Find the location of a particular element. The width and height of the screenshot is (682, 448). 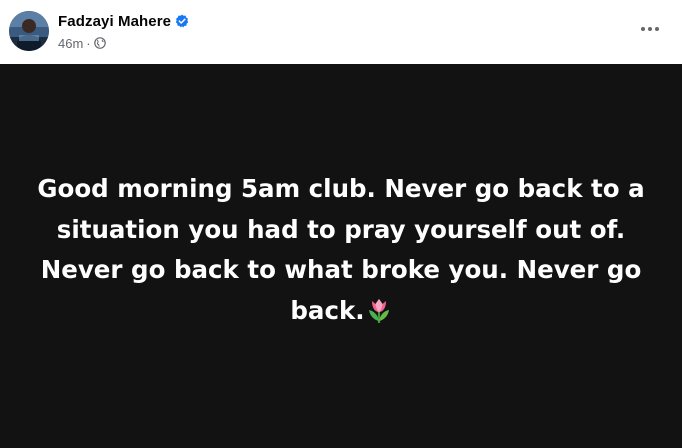

post-header: Fadzayi Mahere 46m · is located at coordinates (341, 31).